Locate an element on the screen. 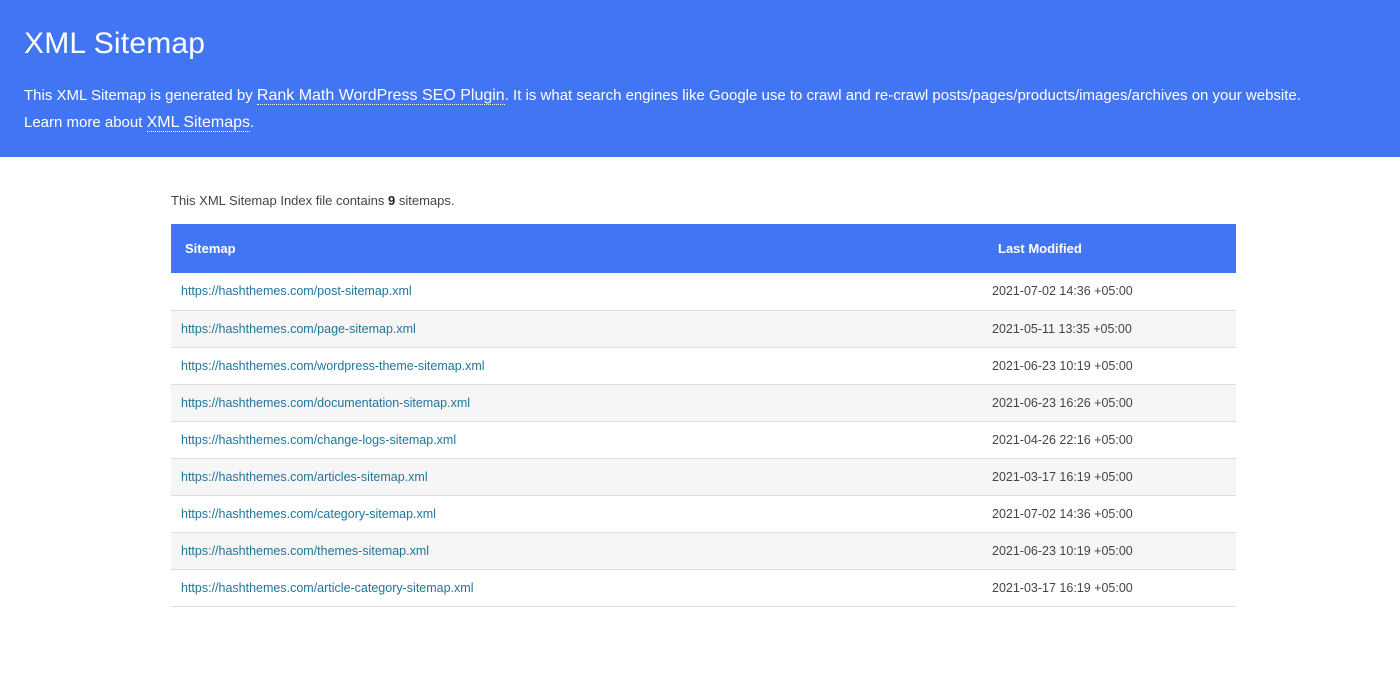  rank-math-plugin-link: Rank Math WordPress SEO Plugin is located at coordinates (380, 96).